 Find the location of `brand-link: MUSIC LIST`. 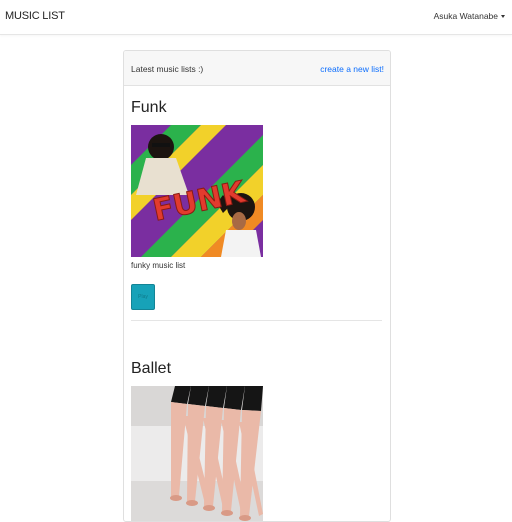

brand-link: MUSIC LIST is located at coordinates (35, 16).